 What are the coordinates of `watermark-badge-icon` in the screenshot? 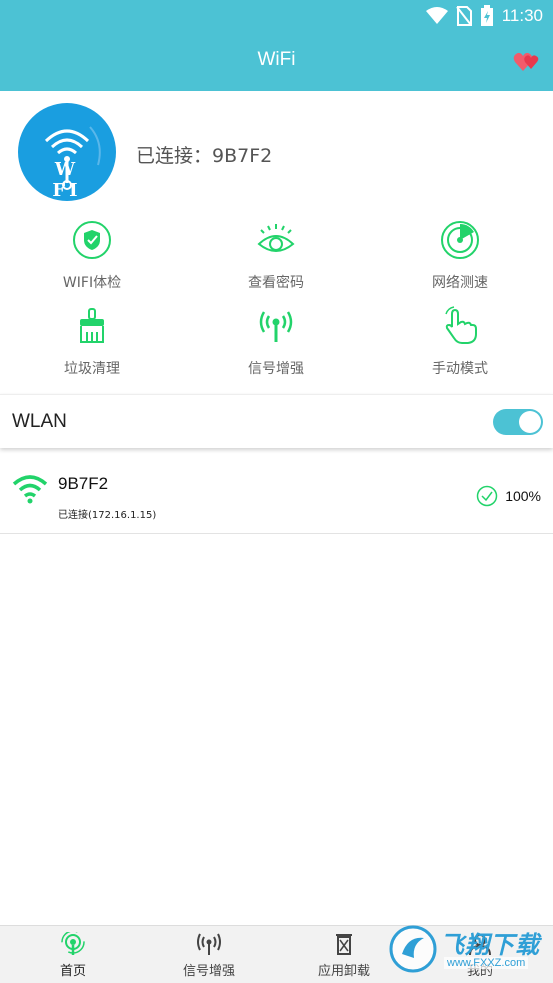 It's located at (413, 949).